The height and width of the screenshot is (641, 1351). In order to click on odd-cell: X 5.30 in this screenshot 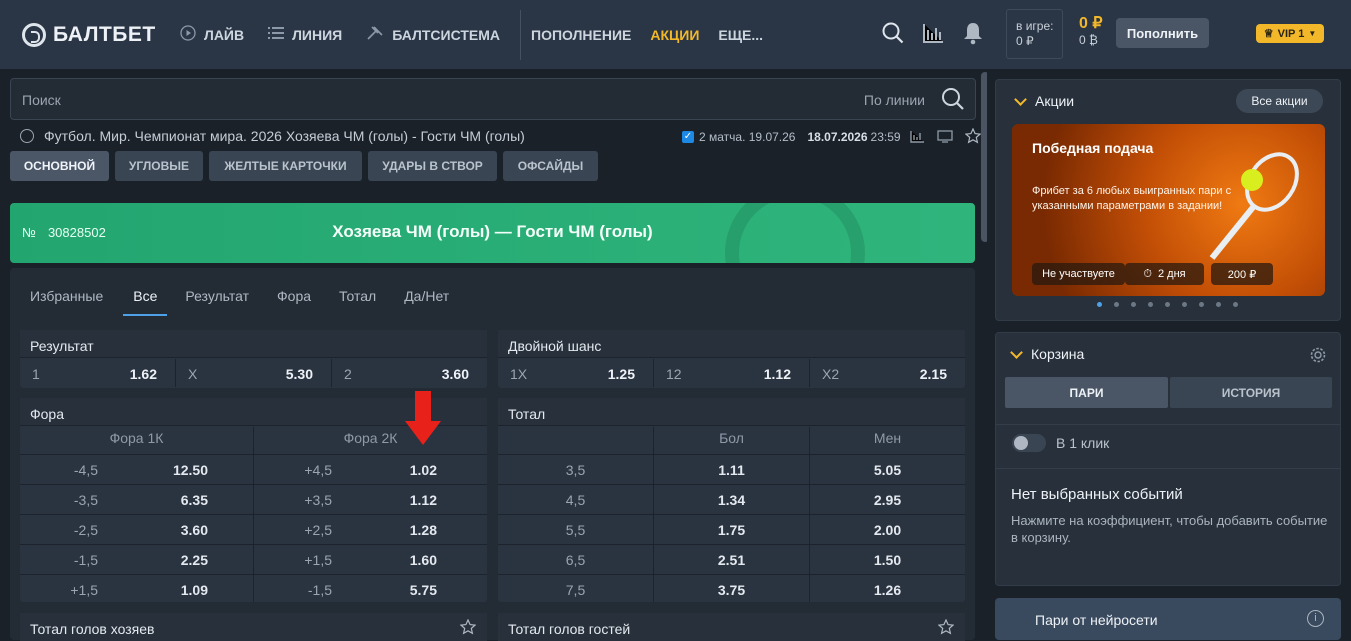, I will do `click(253, 373)`.